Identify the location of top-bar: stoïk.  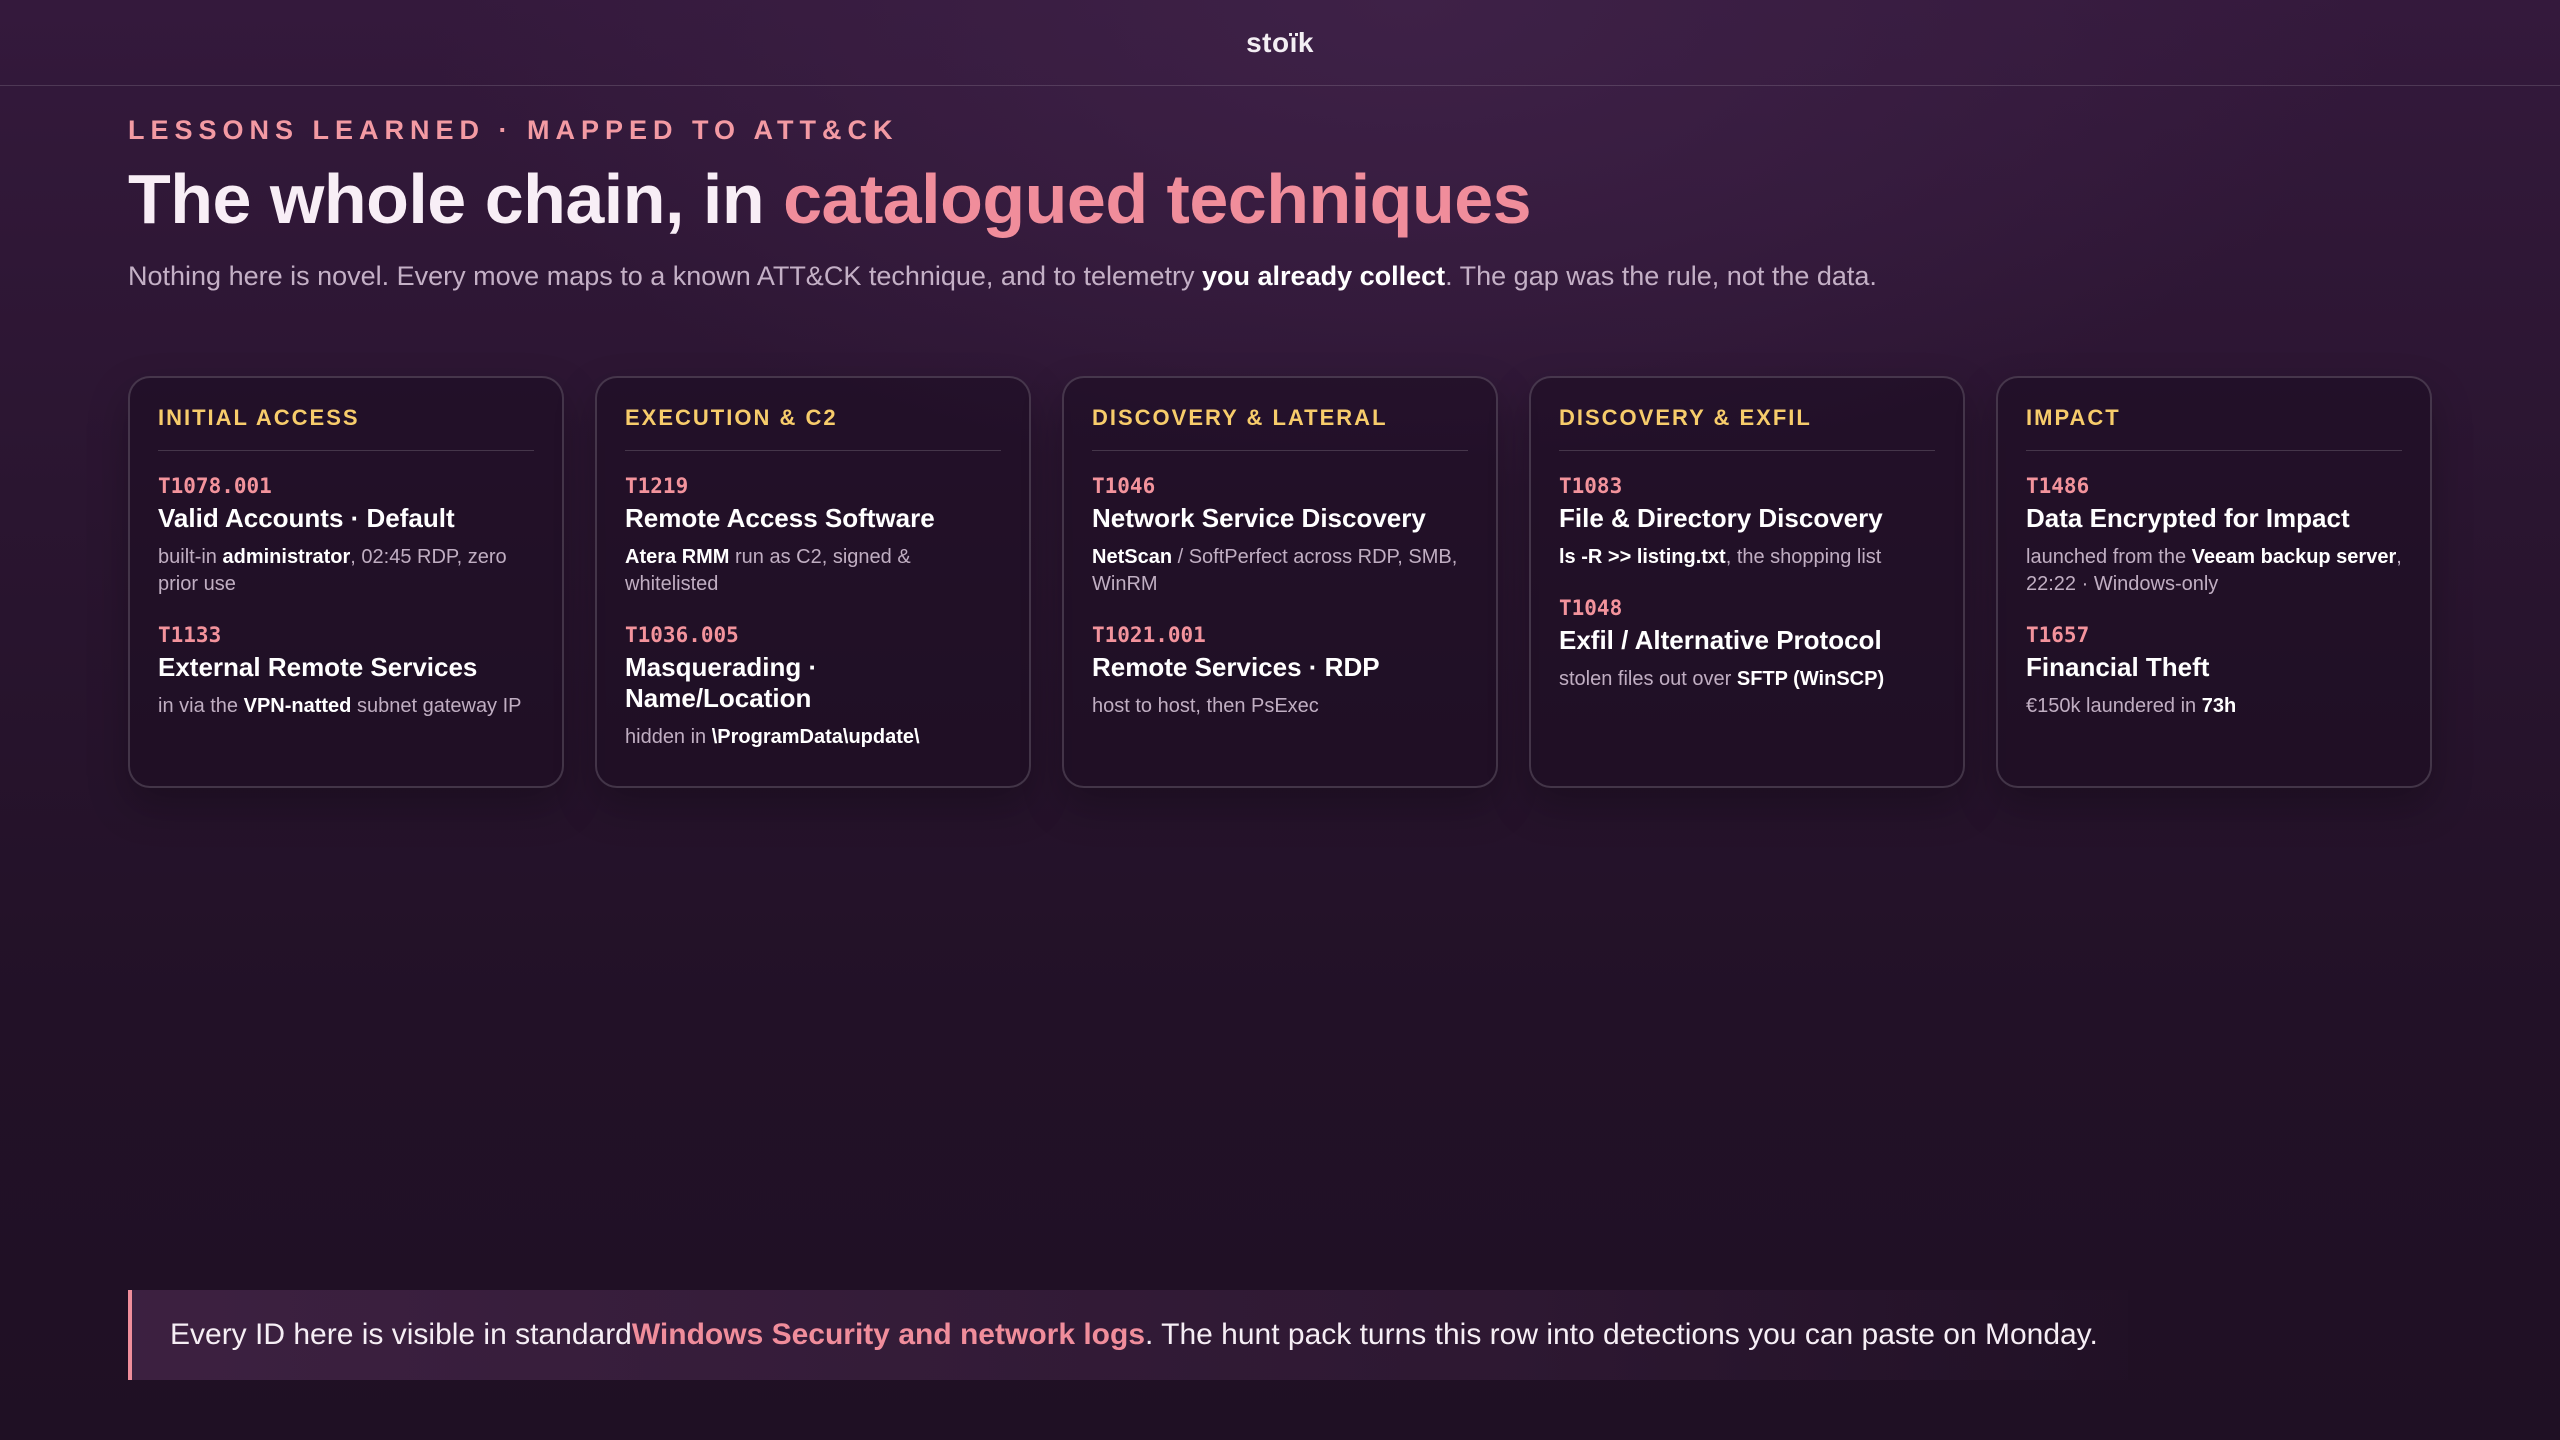
(1280, 43).